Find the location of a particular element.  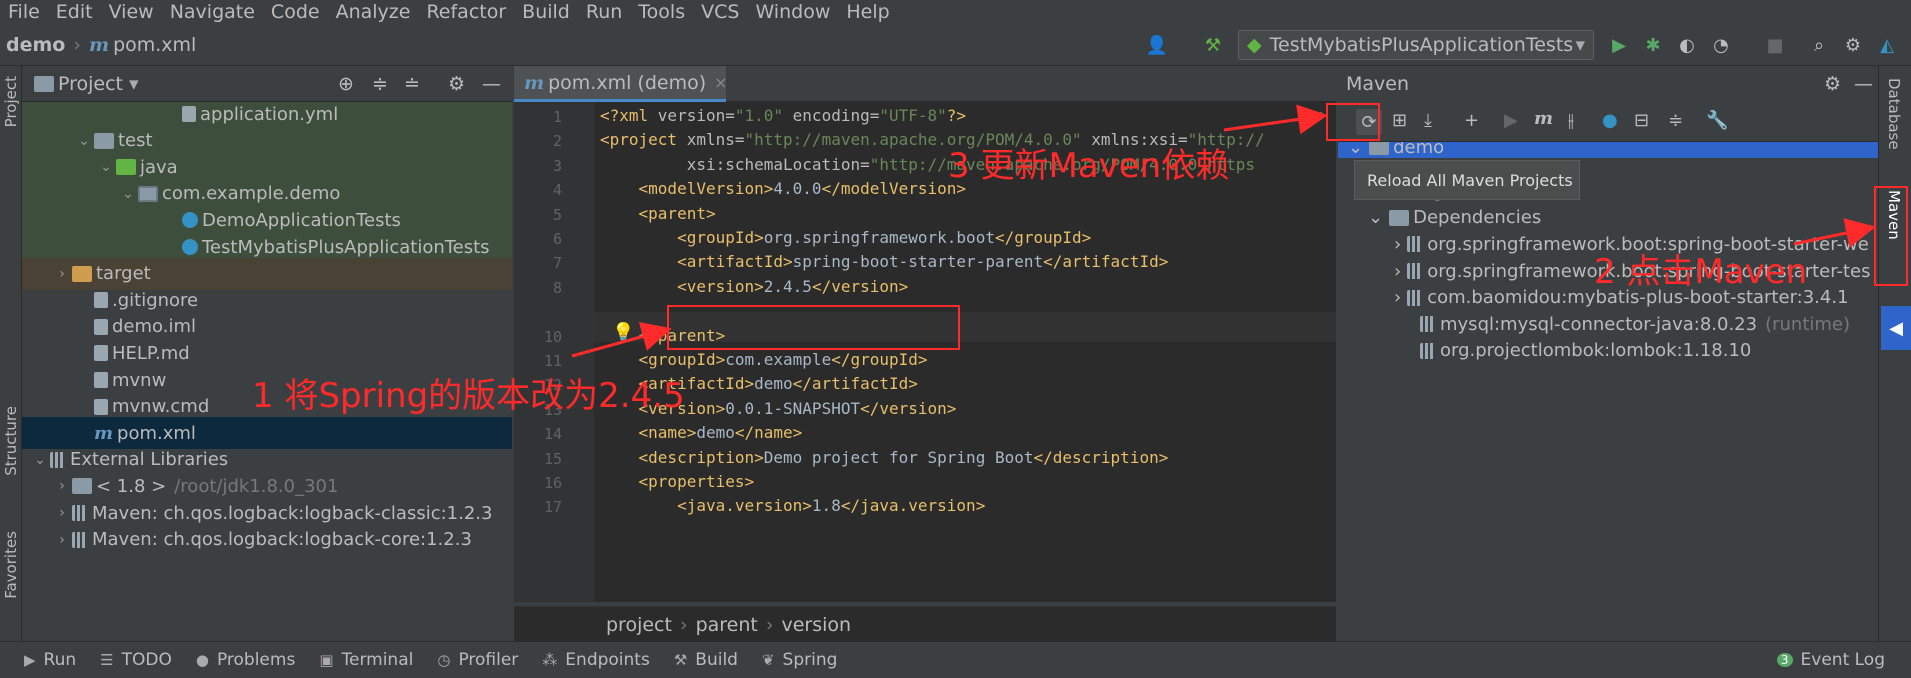

menu-refactor: Refactor is located at coordinates (466, 12).